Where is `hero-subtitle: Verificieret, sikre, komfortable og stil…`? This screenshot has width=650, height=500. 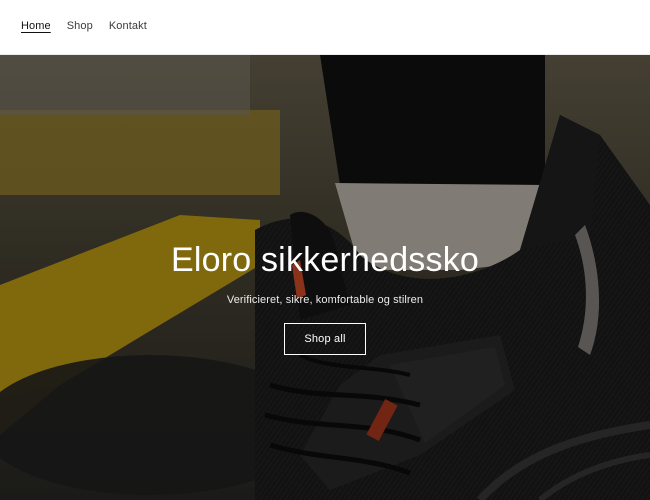 hero-subtitle: Verificieret, sikre, komfortable og stil… is located at coordinates (325, 300).